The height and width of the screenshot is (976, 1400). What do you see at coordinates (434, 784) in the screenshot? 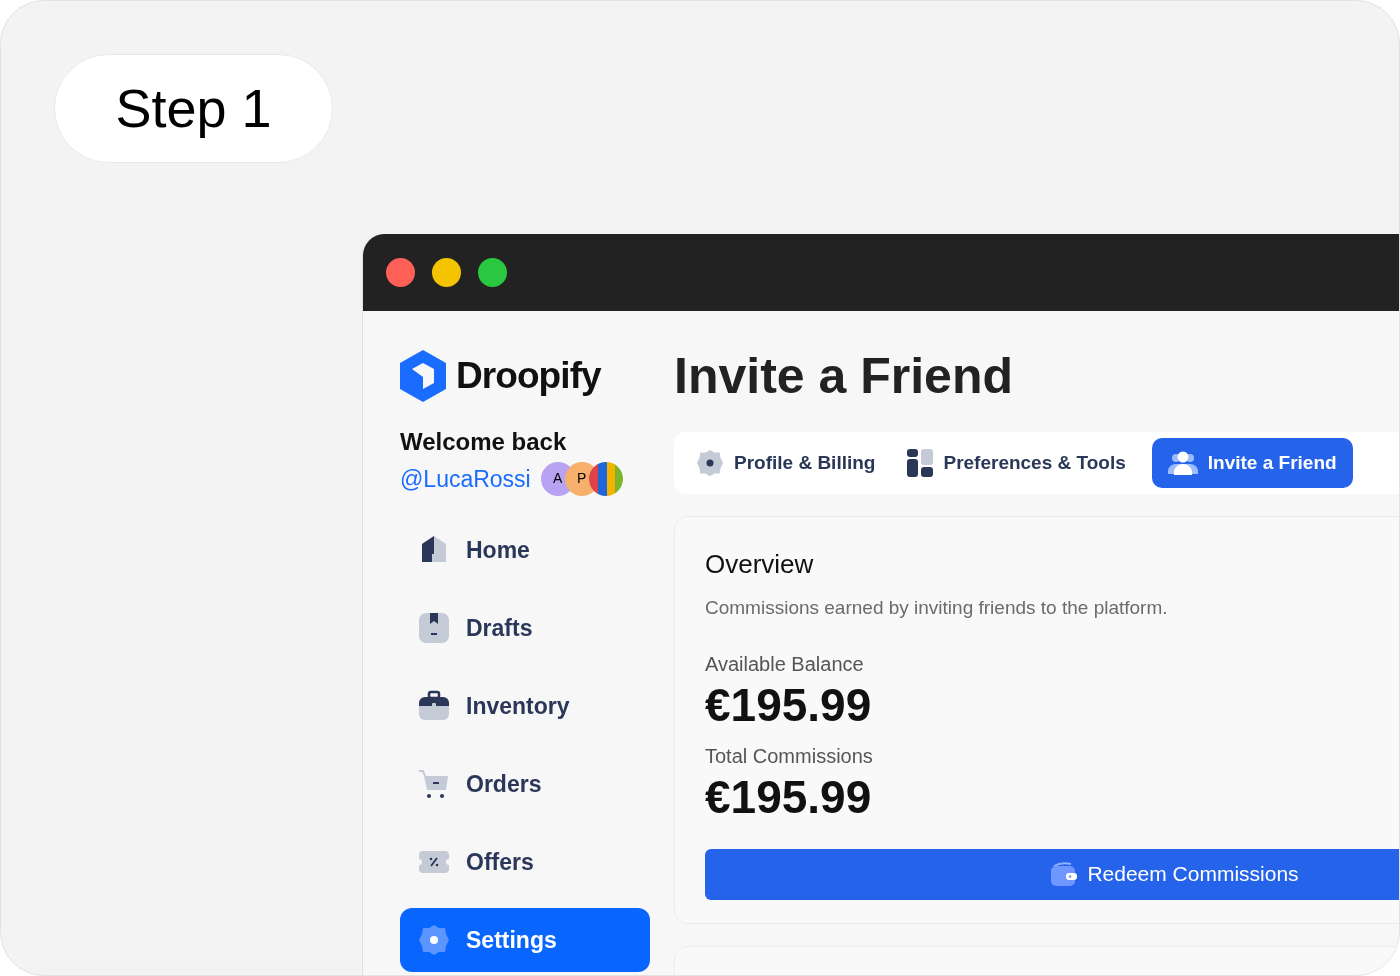
I see `cart-icon` at bounding box center [434, 784].